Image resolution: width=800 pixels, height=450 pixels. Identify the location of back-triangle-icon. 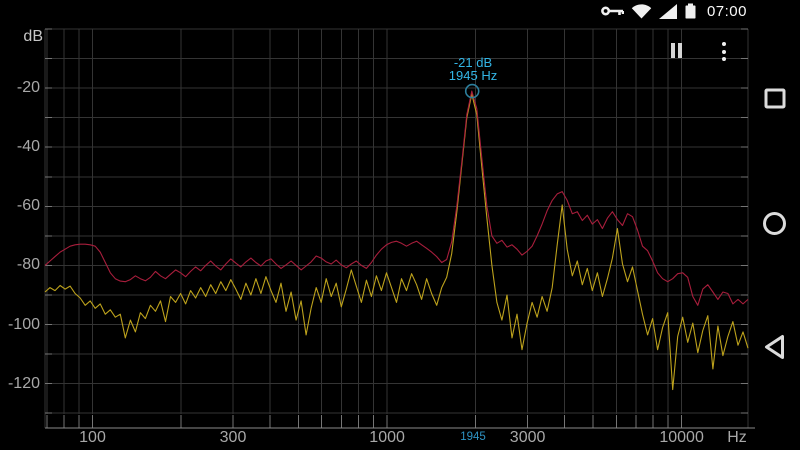
(774, 347).